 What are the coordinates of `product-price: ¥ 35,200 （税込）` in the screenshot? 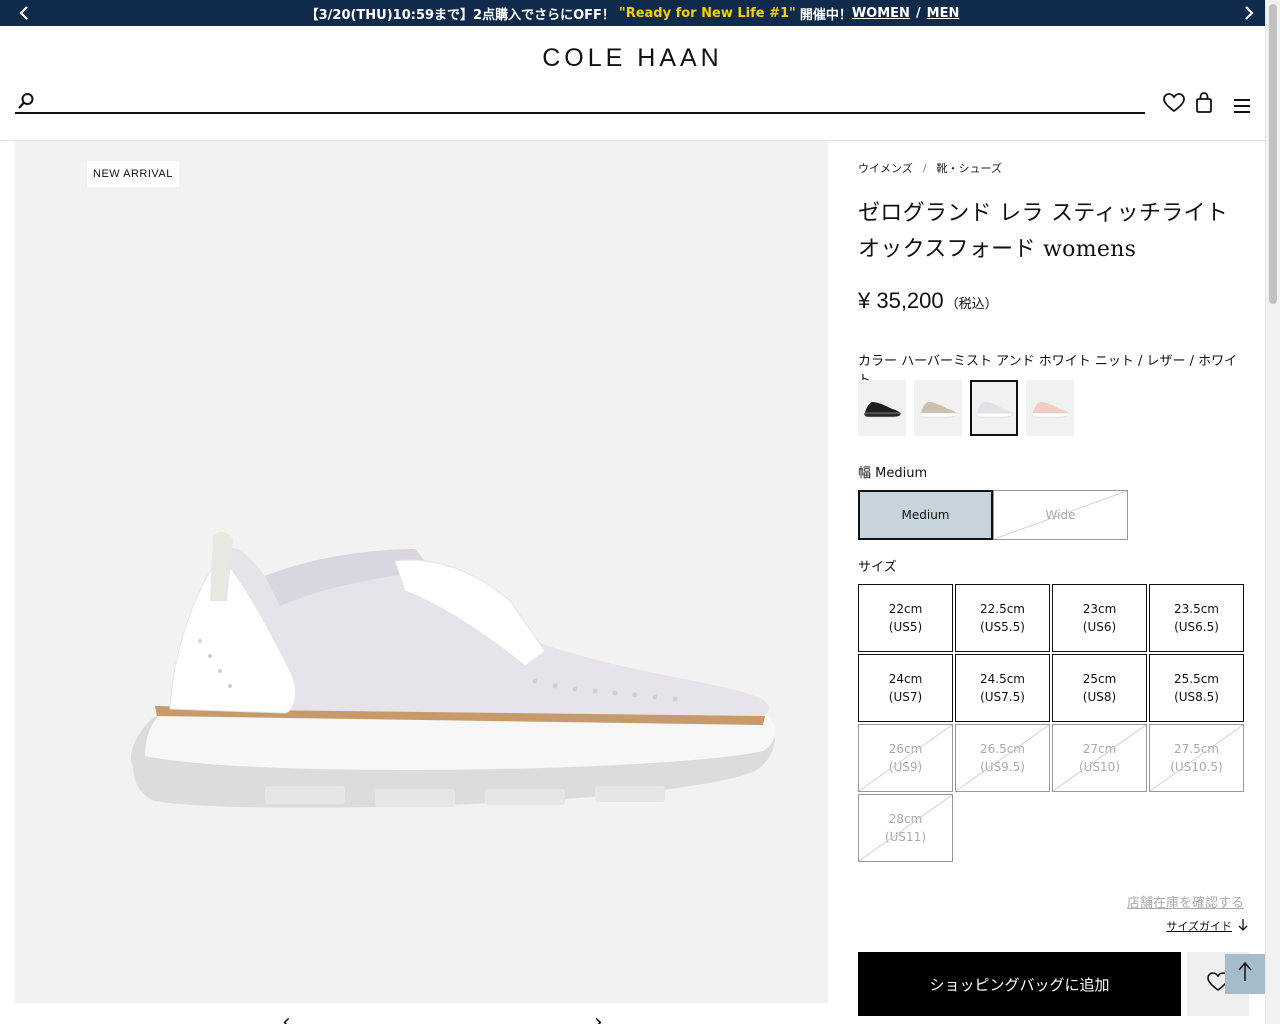 It's located at (1053, 301).